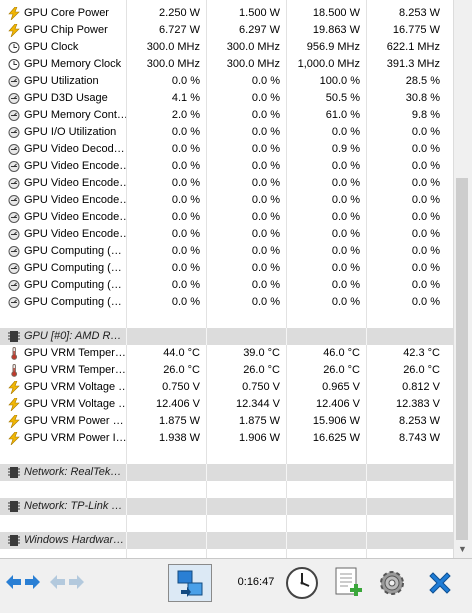 The height and width of the screenshot is (613, 472). I want to click on close-button, so click(440, 583).